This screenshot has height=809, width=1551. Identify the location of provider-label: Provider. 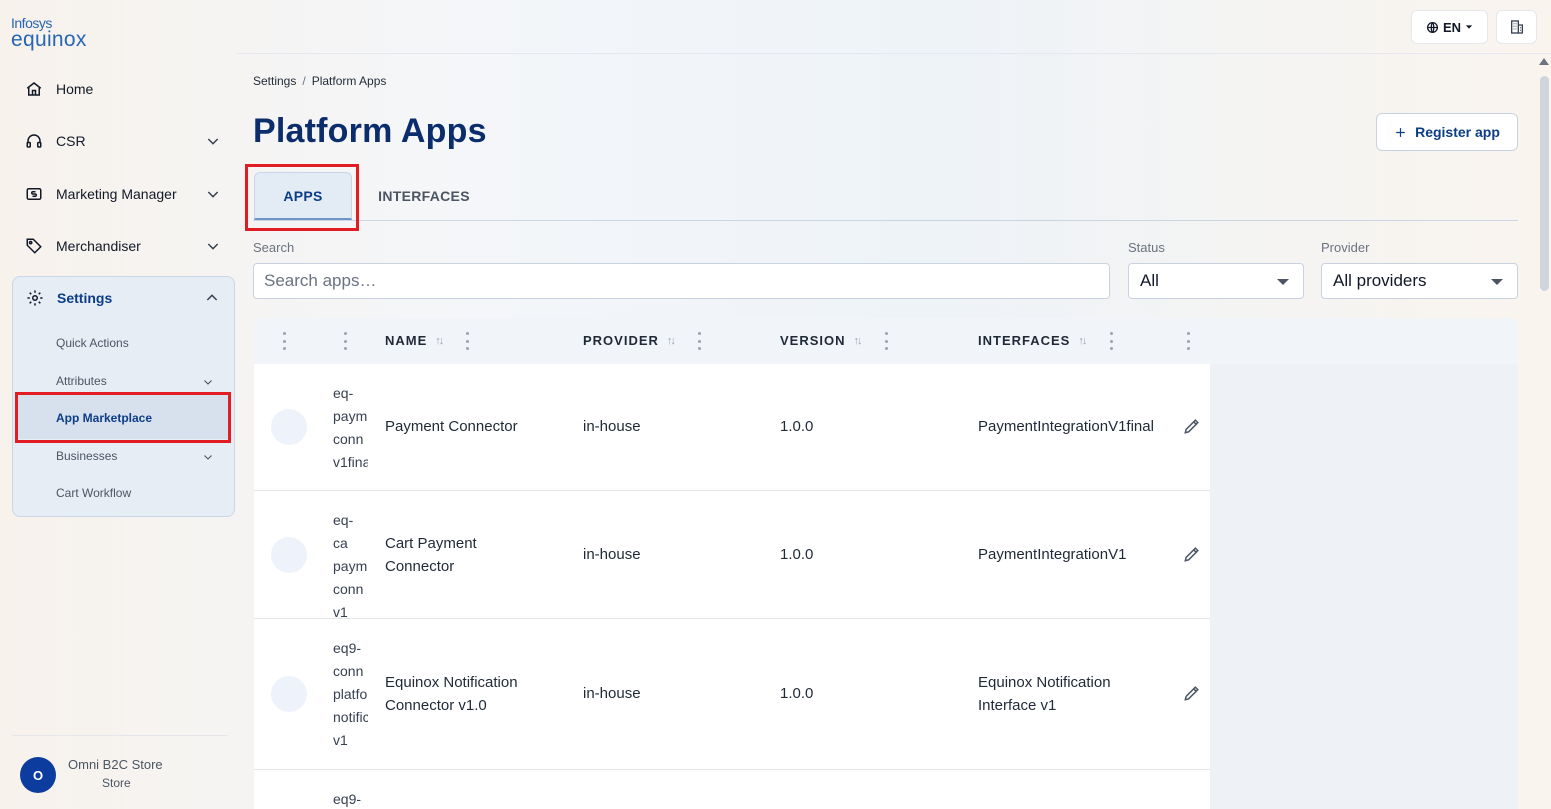
(1345, 247).